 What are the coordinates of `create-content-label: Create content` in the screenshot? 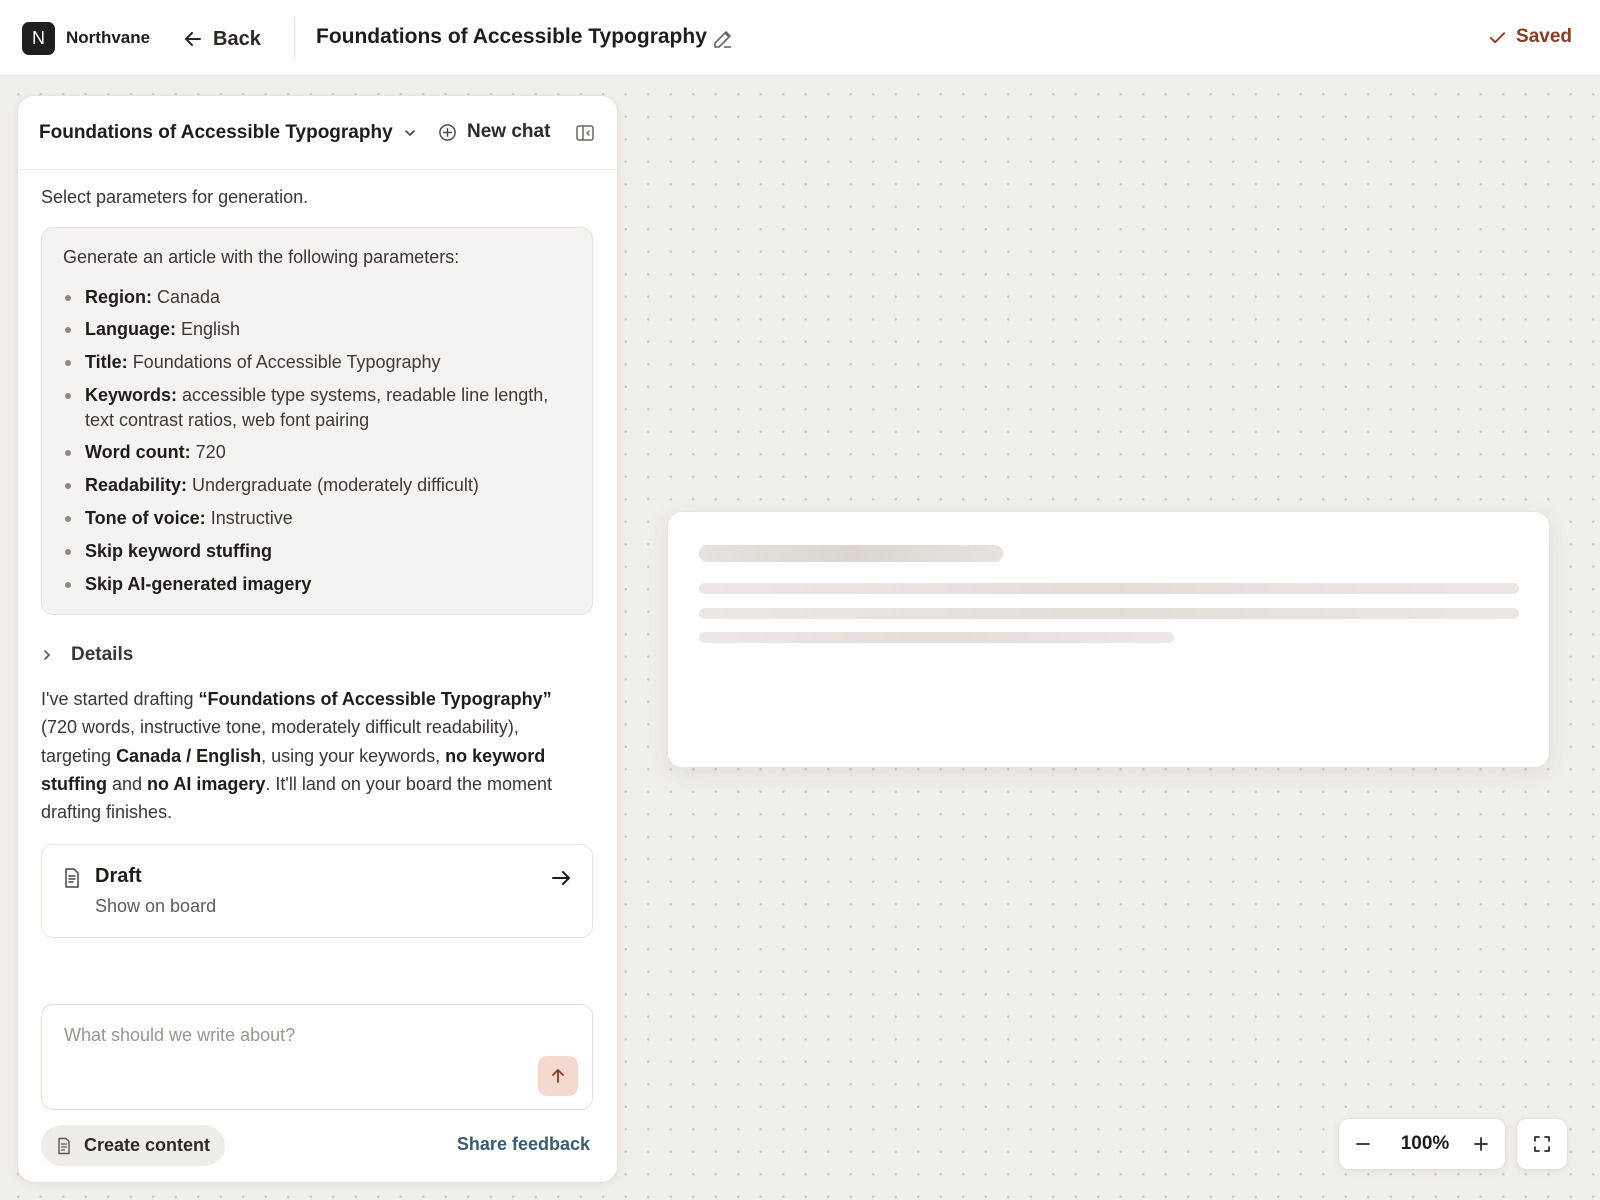 It's located at (147, 1145).